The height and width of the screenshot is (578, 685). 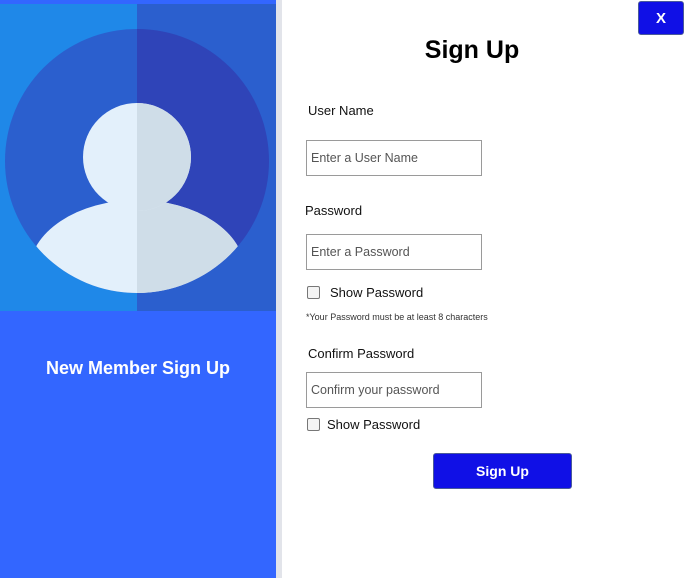 What do you see at coordinates (377, 292) in the screenshot?
I see `show-password-label: Show Password` at bounding box center [377, 292].